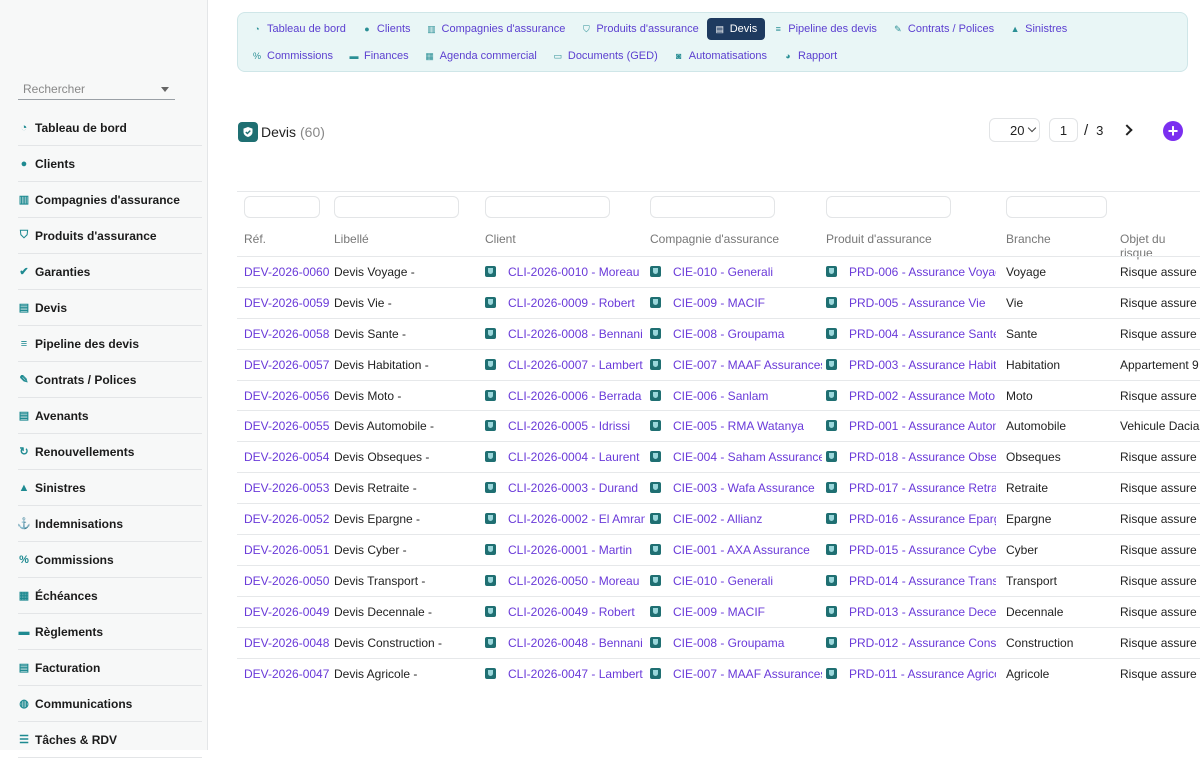 The width and height of the screenshot is (1200, 758). Describe the element at coordinates (396, 207) in the screenshot. I see `filter-libelle-input` at that location.